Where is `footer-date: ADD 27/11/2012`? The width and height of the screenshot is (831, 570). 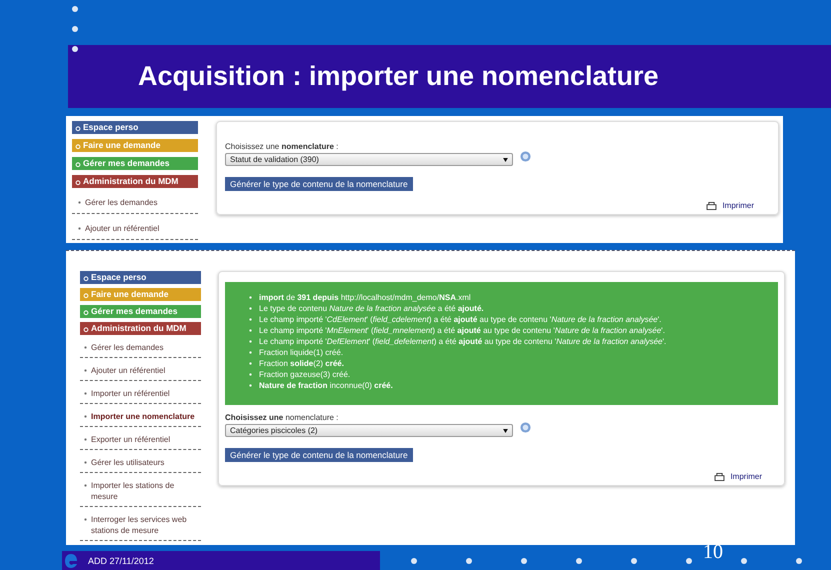
footer-date: ADD 27/11/2012 is located at coordinates (121, 561).